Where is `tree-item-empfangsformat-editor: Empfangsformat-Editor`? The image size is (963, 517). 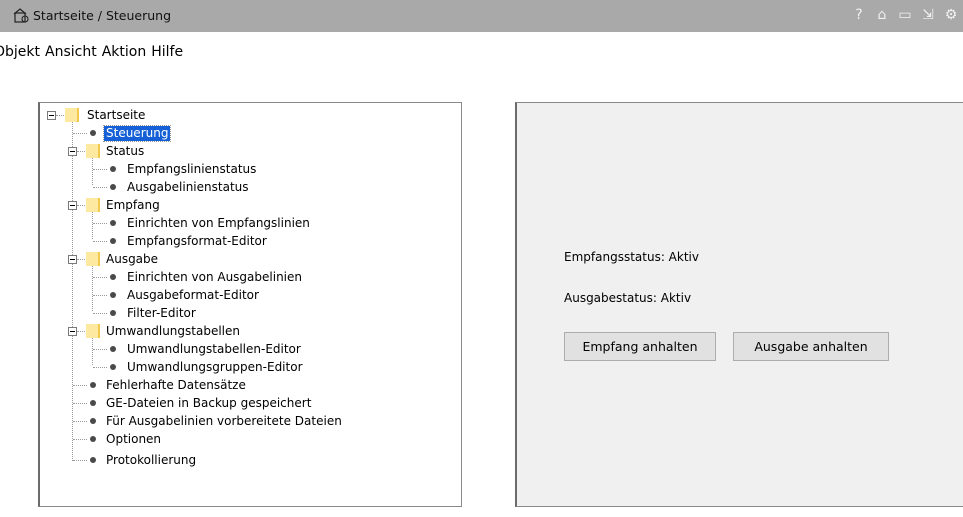 tree-item-empfangsformat-editor: Empfangsformat-Editor is located at coordinates (197, 241).